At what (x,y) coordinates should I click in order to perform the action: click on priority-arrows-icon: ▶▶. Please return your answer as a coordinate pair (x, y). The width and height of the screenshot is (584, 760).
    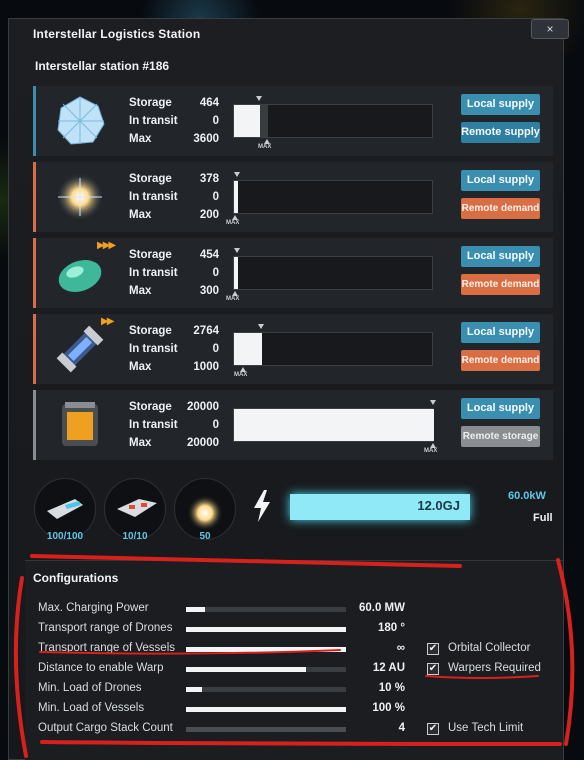
    Looking at the image, I should click on (107, 321).